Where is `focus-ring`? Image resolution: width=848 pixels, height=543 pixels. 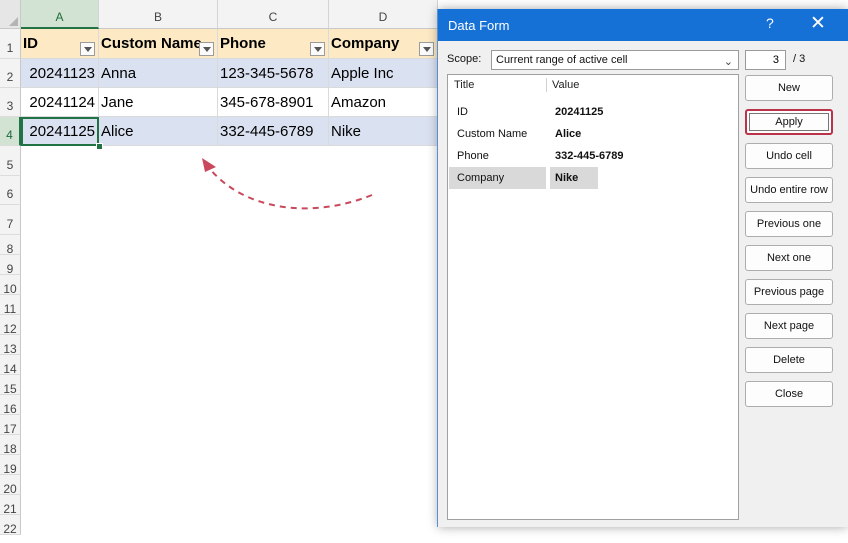
focus-ring is located at coordinates (789, 122).